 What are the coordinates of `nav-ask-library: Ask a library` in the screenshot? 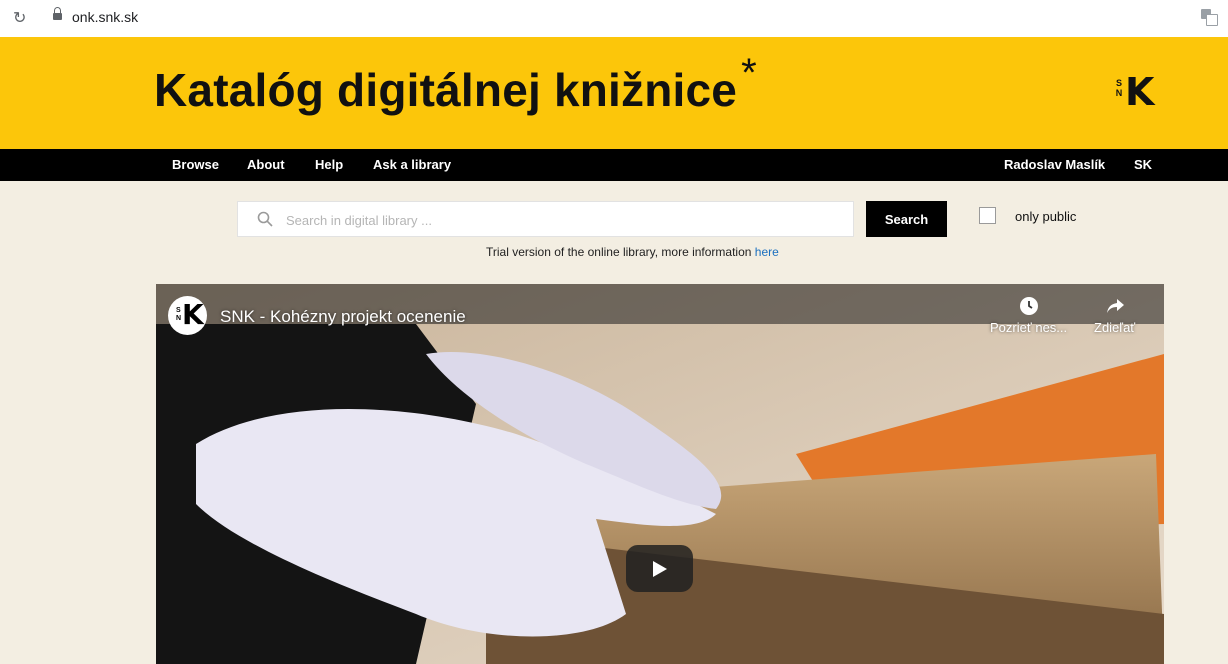 It's located at (412, 164).